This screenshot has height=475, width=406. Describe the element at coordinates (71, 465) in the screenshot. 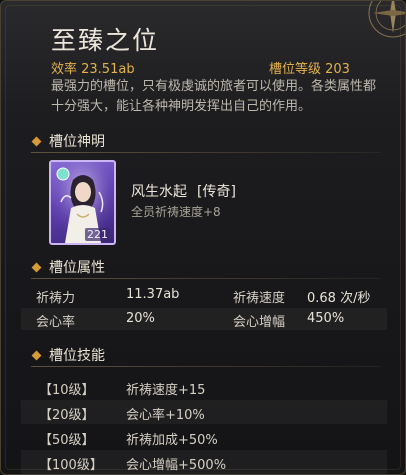

I see `skill-level: 【100级】` at that location.